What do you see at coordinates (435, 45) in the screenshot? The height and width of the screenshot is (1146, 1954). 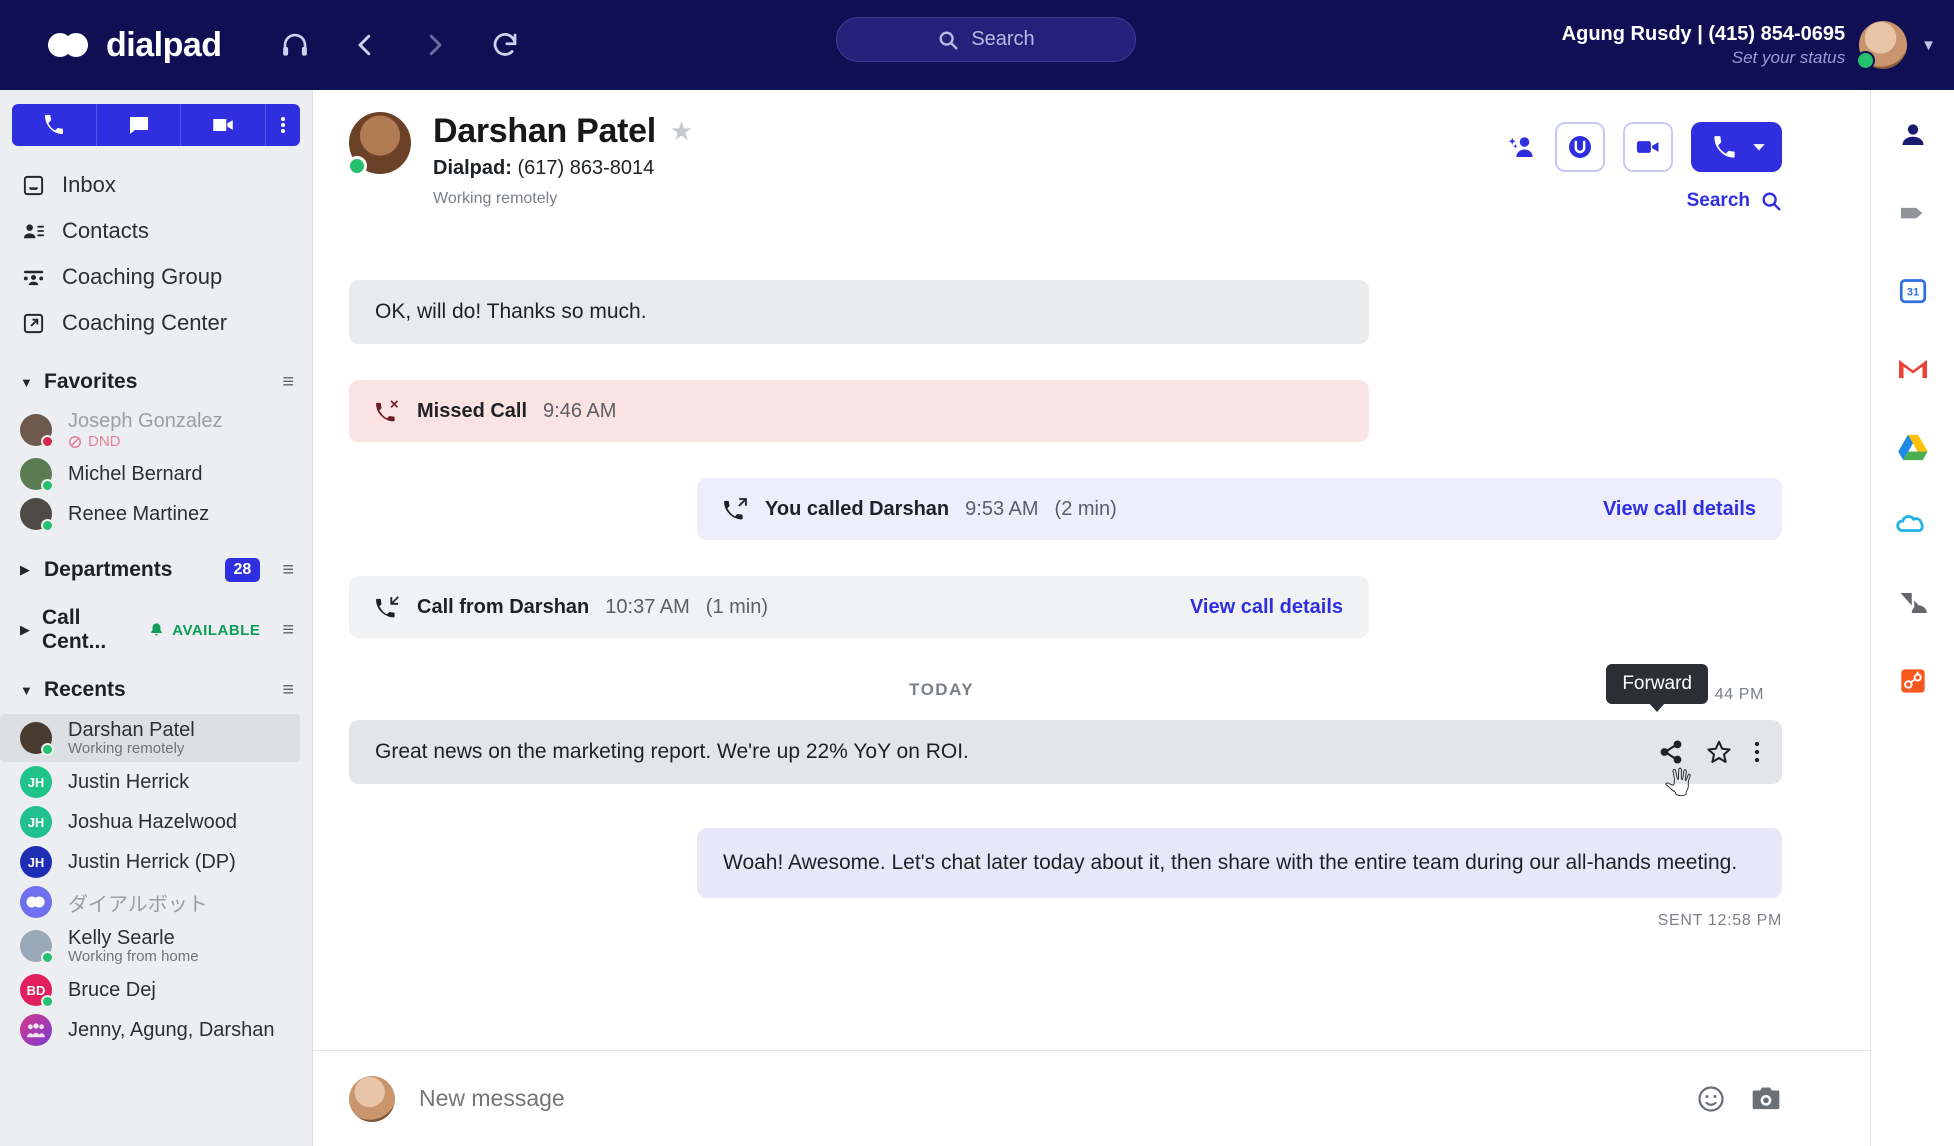 I see `forward-arrow-icon` at bounding box center [435, 45].